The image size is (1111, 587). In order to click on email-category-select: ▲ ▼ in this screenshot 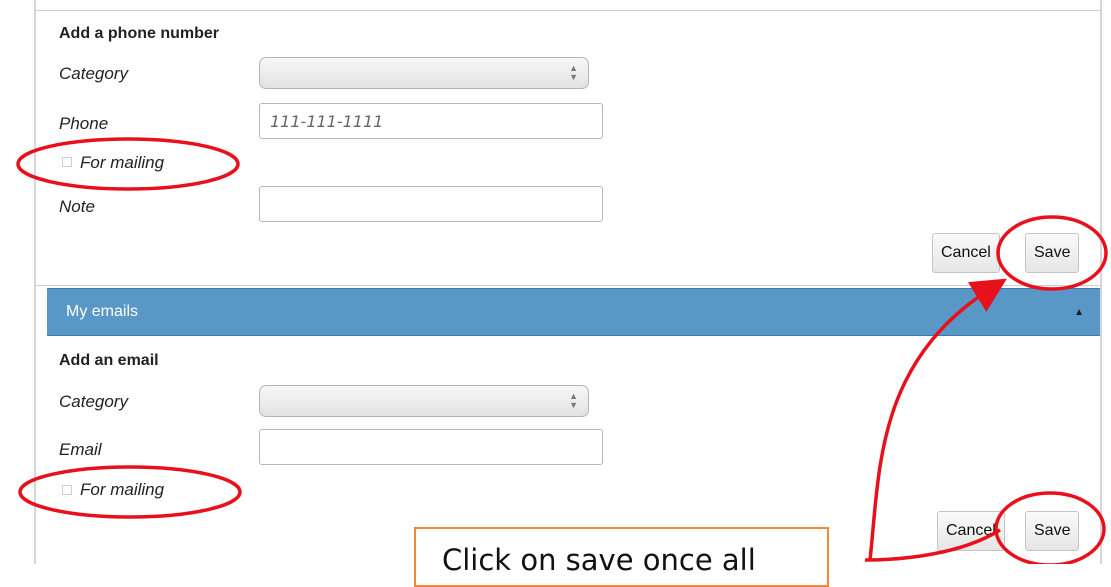, I will do `click(424, 401)`.